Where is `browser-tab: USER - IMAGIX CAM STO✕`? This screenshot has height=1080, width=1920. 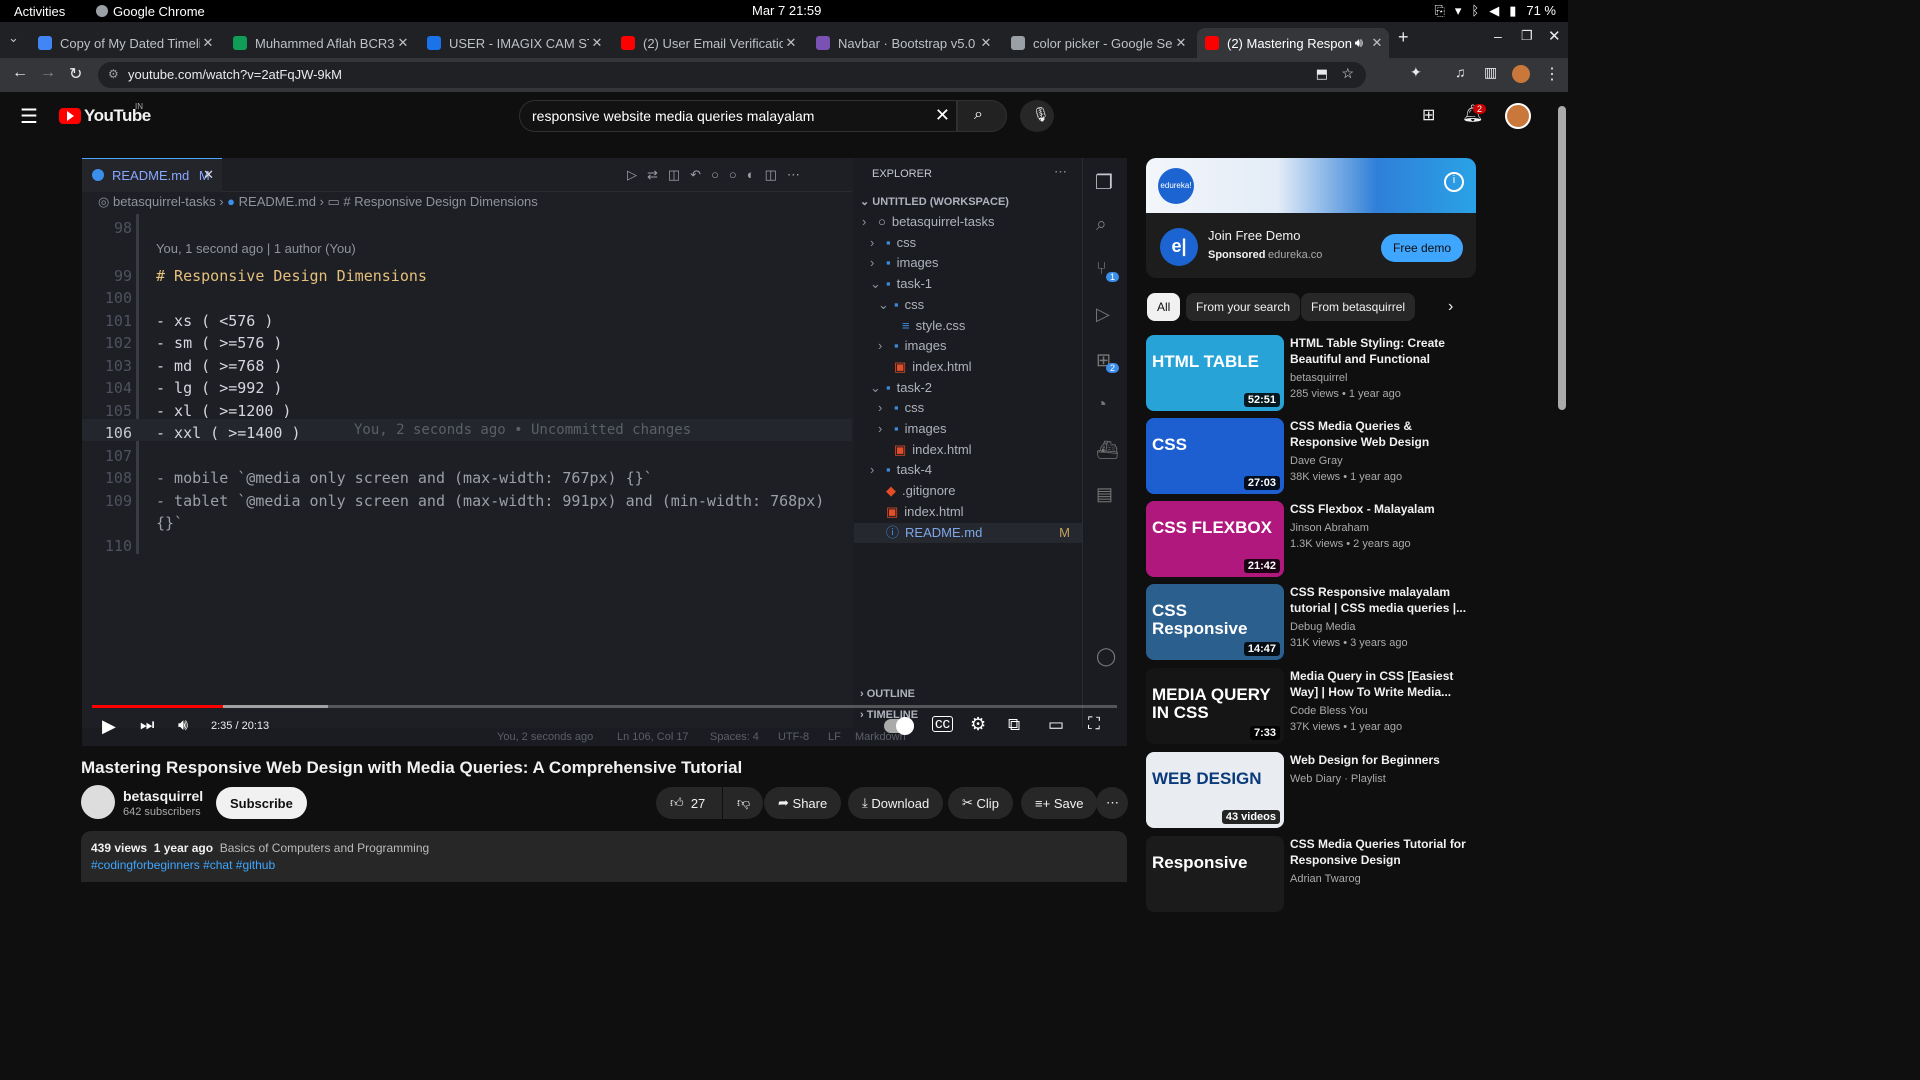 browser-tab: USER - IMAGIX CAM STO✕ is located at coordinates (514, 43).